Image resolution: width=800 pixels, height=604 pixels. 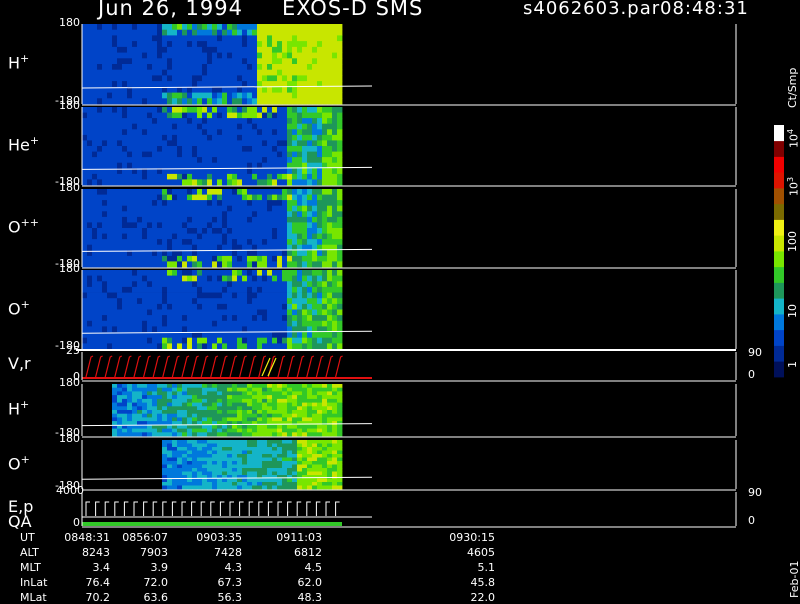 What do you see at coordinates (33, 597) in the screenshot?
I see `ephemeris-label: MLat` at bounding box center [33, 597].